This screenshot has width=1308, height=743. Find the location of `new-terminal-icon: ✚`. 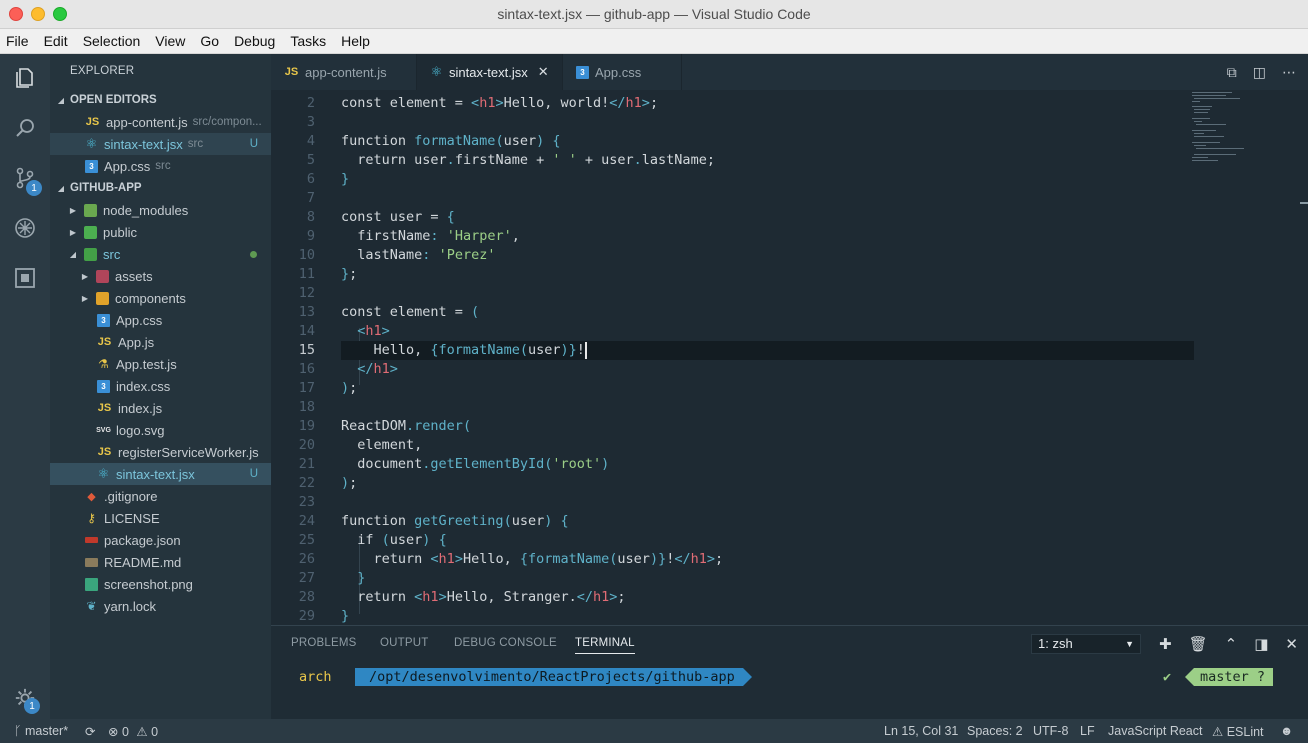

new-terminal-icon: ✚ is located at coordinates (1165, 644).